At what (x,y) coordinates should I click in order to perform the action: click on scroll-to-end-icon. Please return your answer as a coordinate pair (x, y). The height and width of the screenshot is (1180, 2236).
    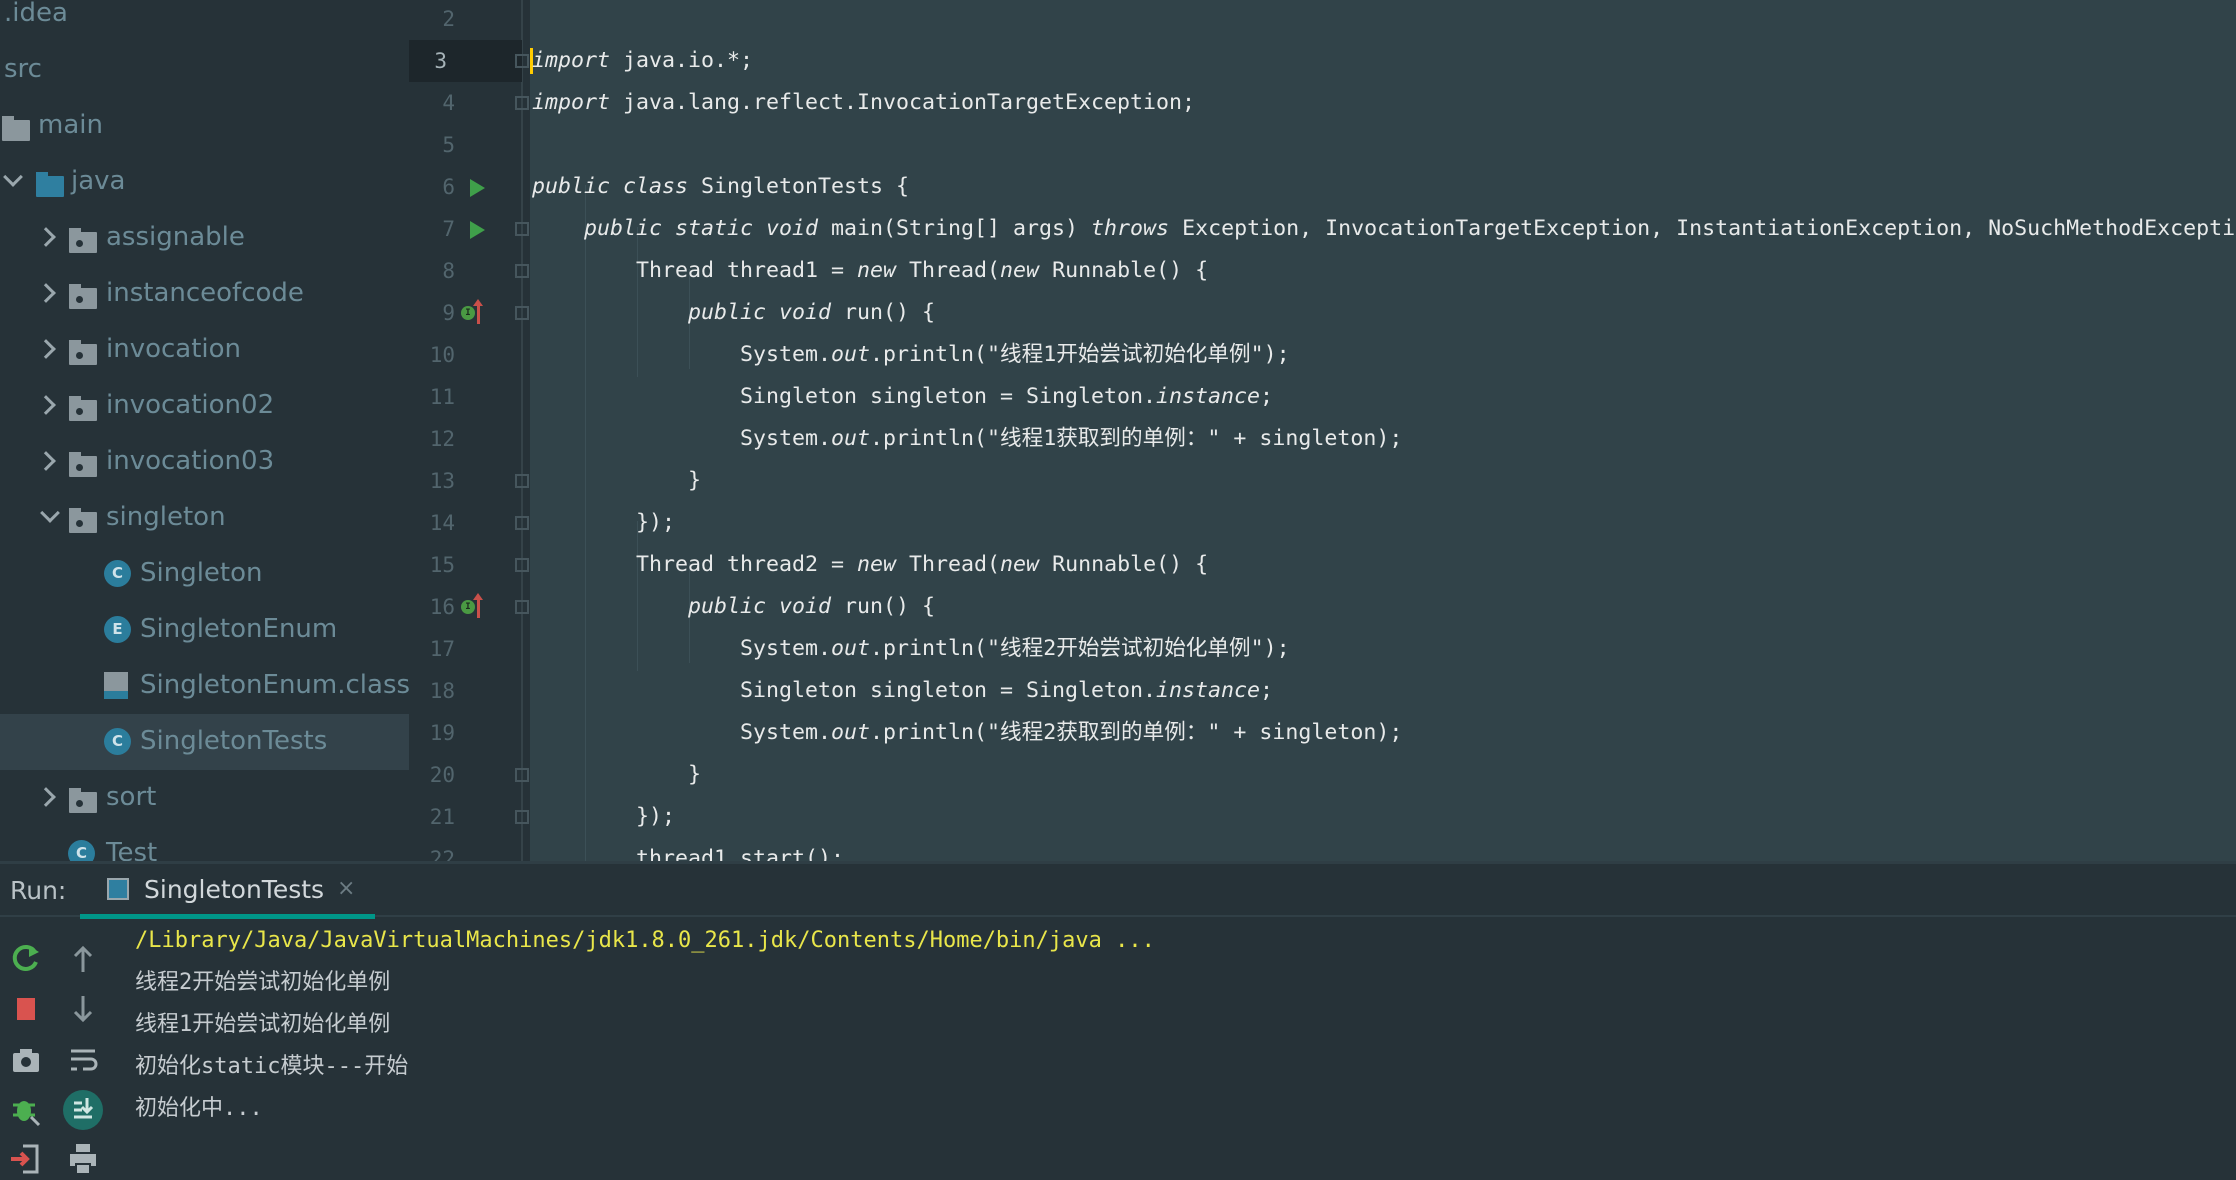
    Looking at the image, I should click on (83, 1110).